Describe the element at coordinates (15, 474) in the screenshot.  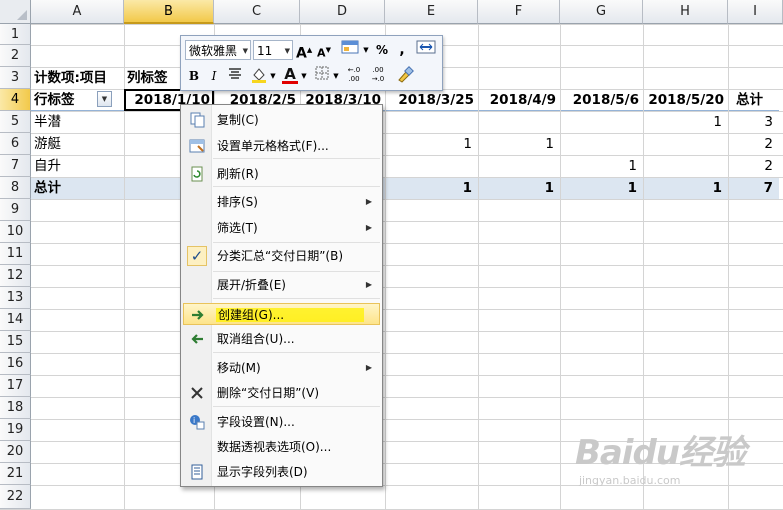
I see `row-header-21: 21` at that location.